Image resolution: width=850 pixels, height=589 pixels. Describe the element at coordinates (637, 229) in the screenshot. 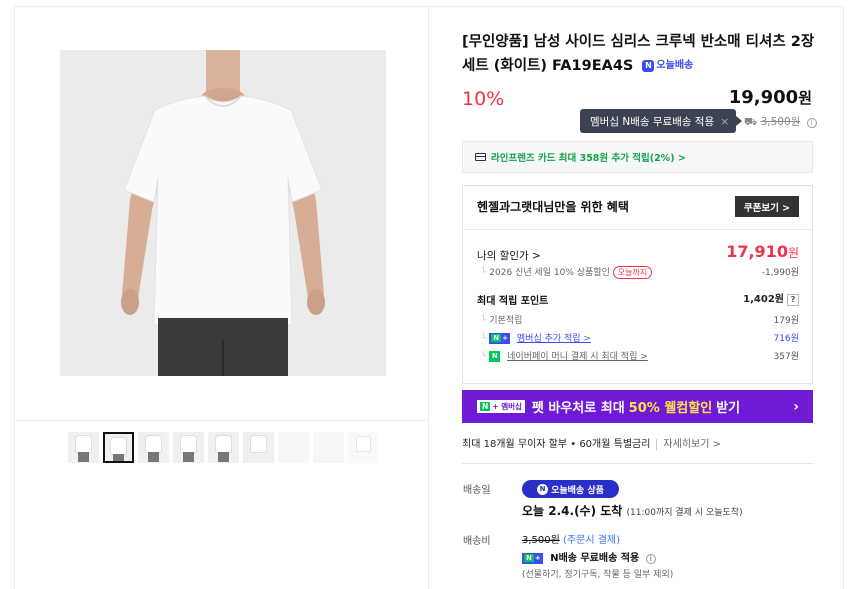

I see `benefits-divider` at that location.